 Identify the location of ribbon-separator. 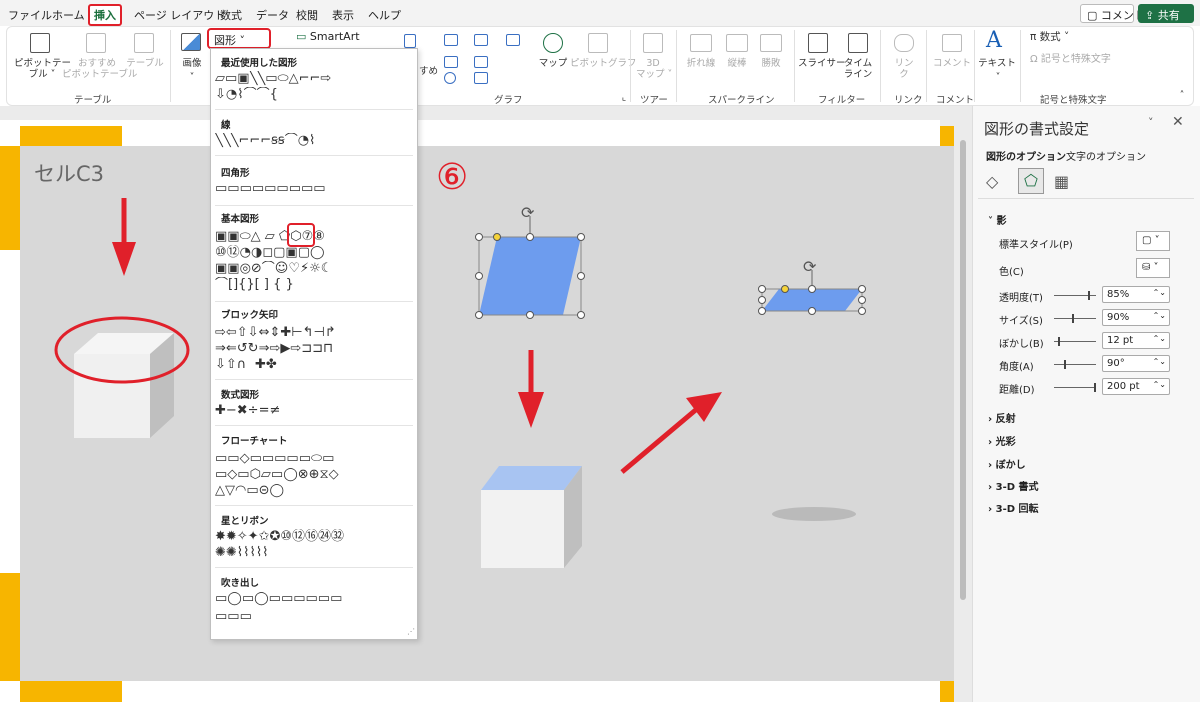
(1020, 66).